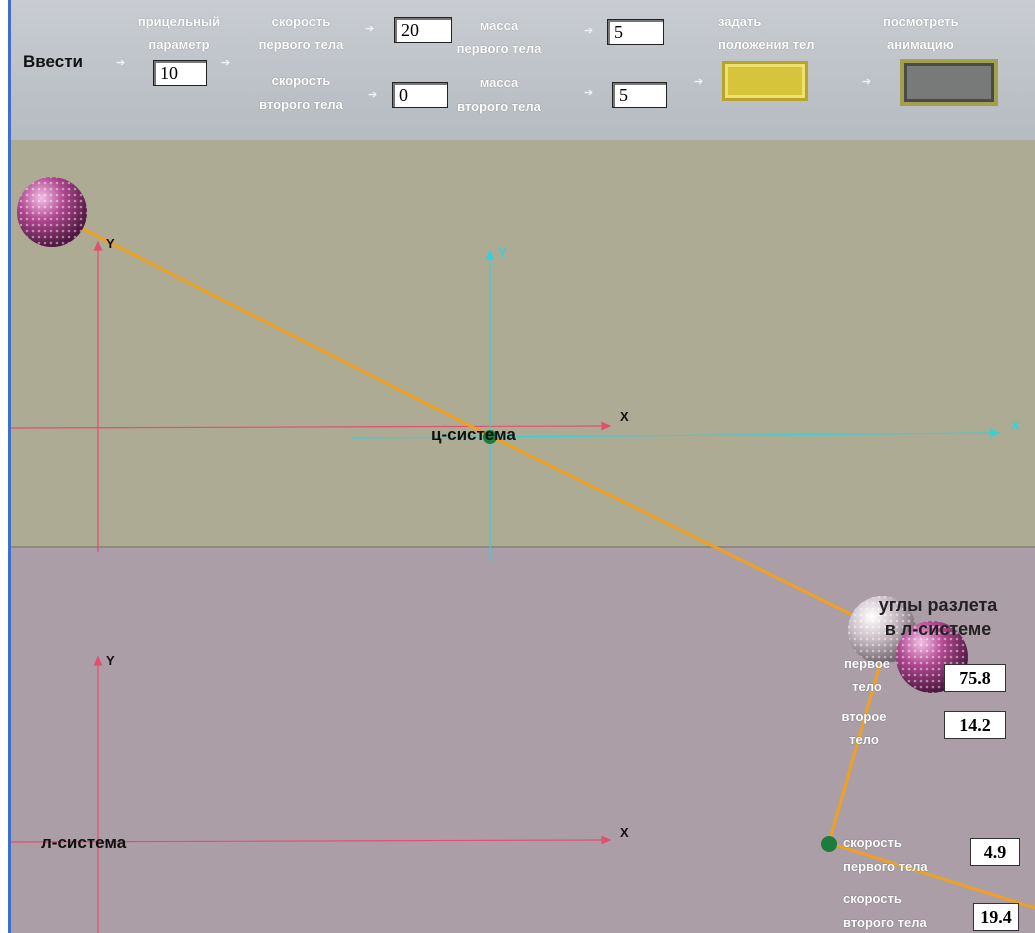 The width and height of the screenshot is (1035, 933). What do you see at coordinates (938, 629) in the screenshot?
I see `angles-heading-2: в л-системе` at bounding box center [938, 629].